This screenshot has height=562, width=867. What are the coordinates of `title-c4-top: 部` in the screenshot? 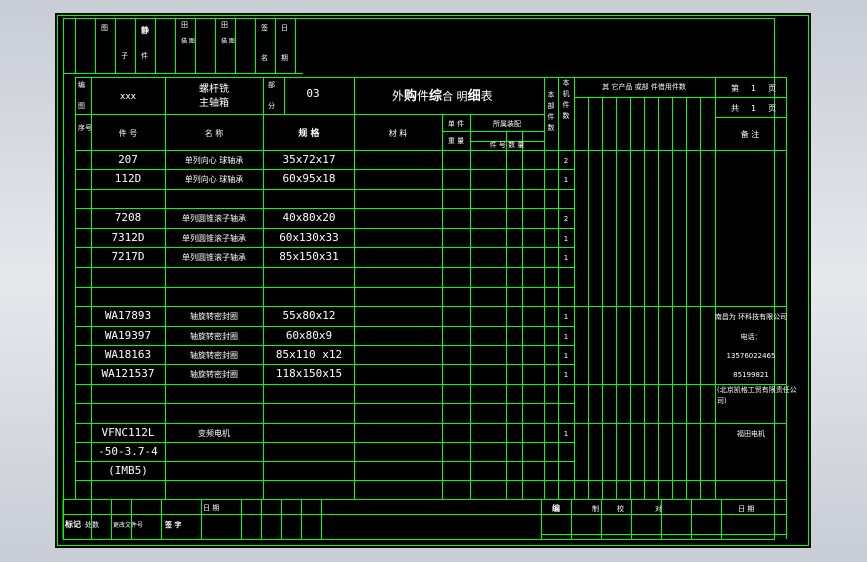 It's located at (271, 84).